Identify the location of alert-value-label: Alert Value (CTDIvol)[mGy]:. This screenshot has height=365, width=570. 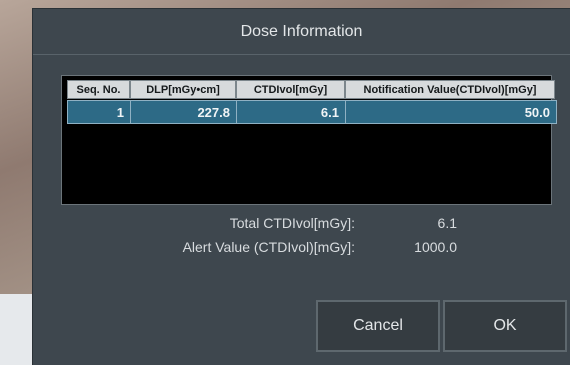
(268, 247).